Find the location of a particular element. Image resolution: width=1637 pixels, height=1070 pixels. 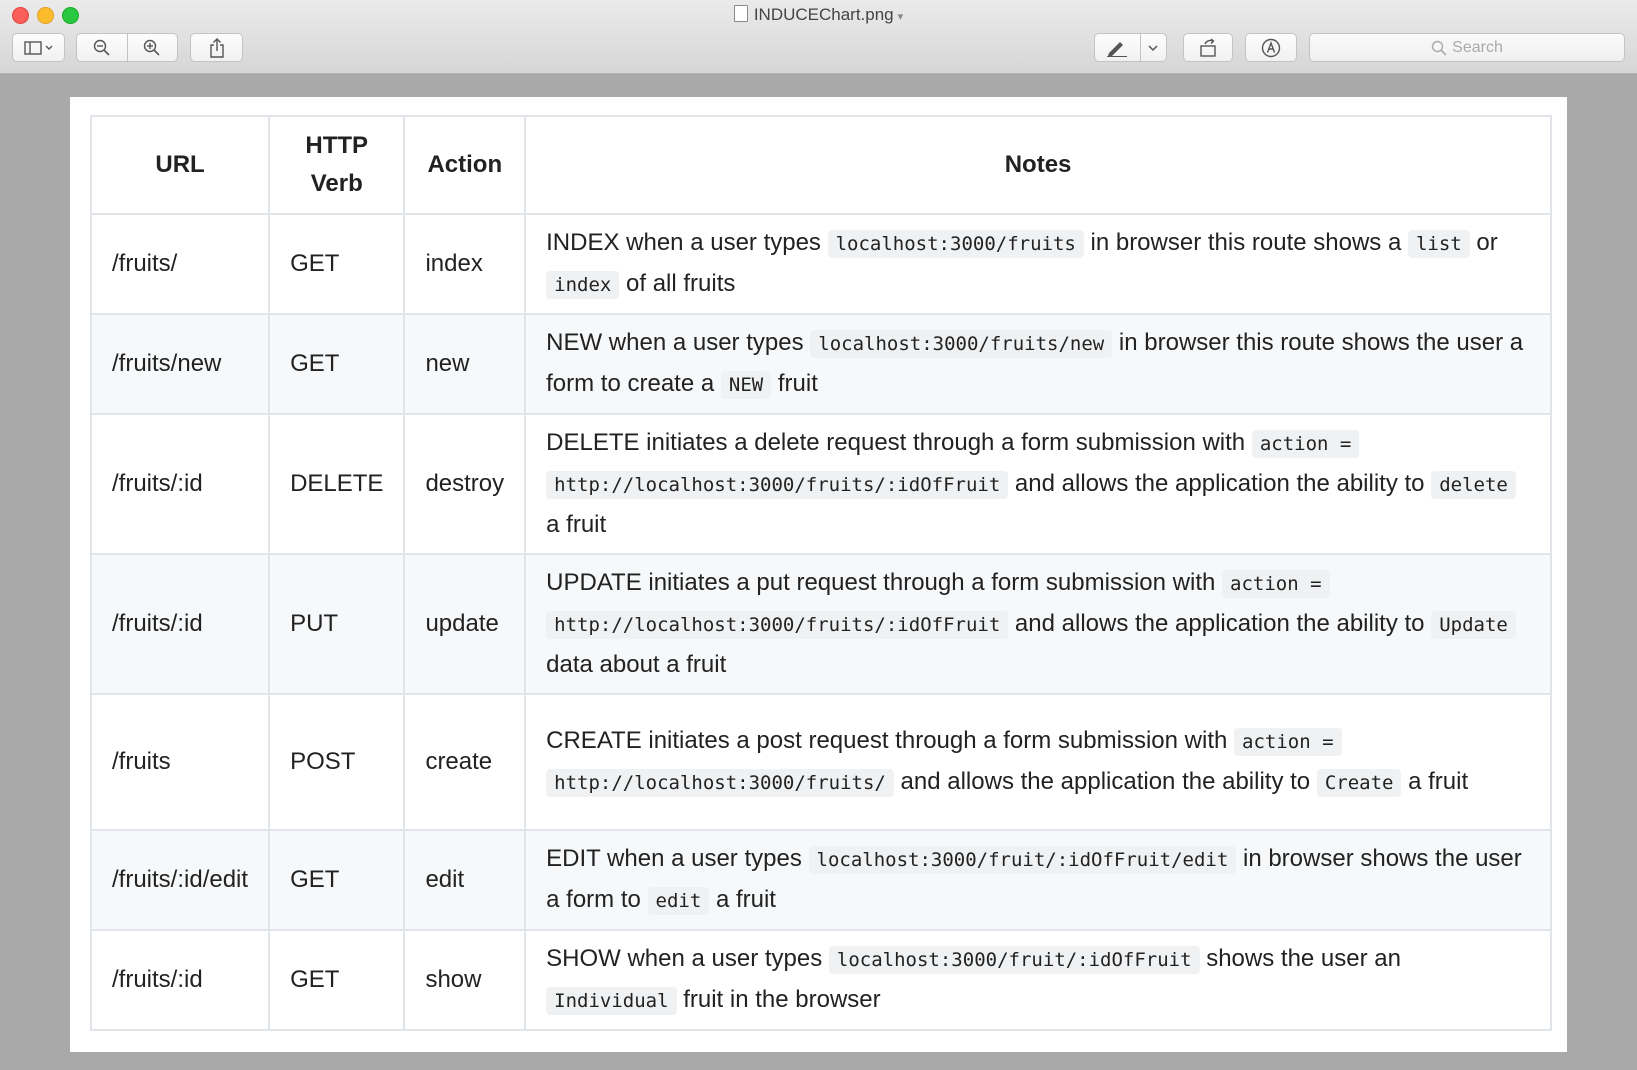

note-text: of all fruits is located at coordinates (677, 283).